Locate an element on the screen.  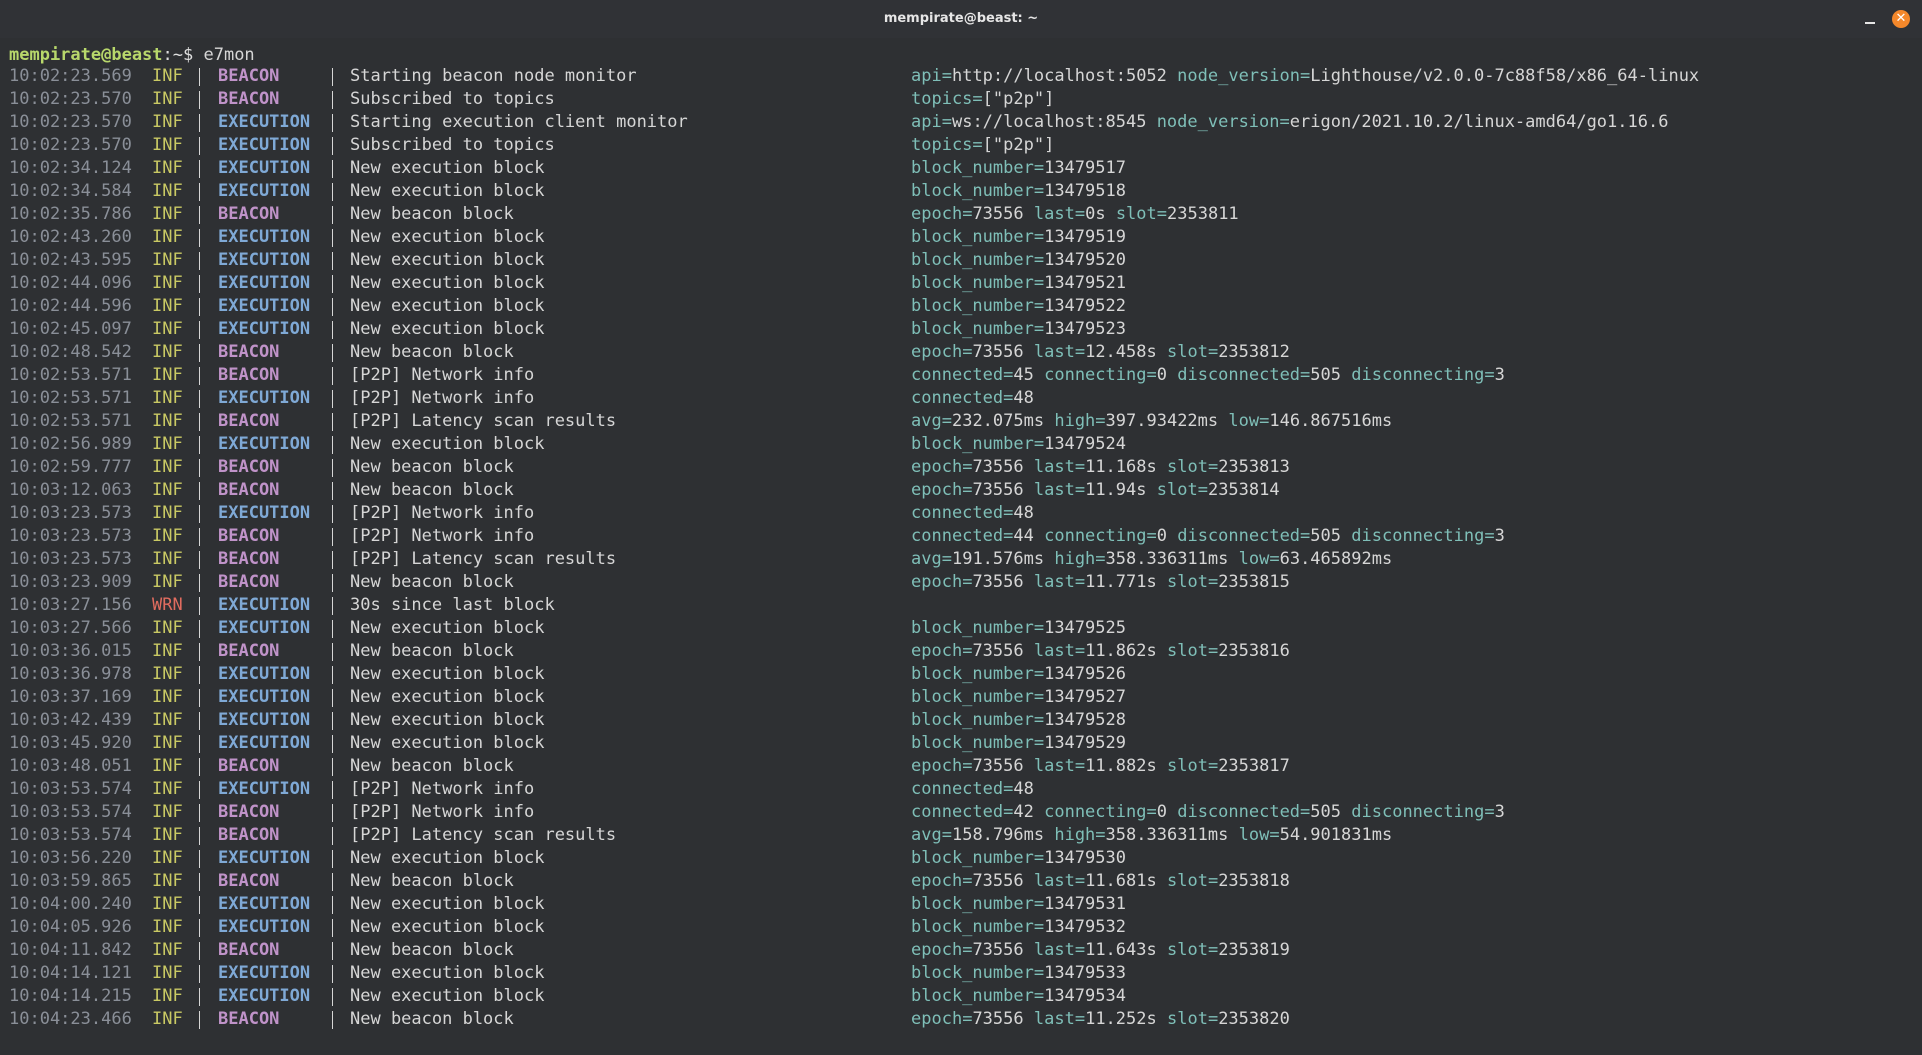
field-value: 2353815 is located at coordinates (1254, 582).